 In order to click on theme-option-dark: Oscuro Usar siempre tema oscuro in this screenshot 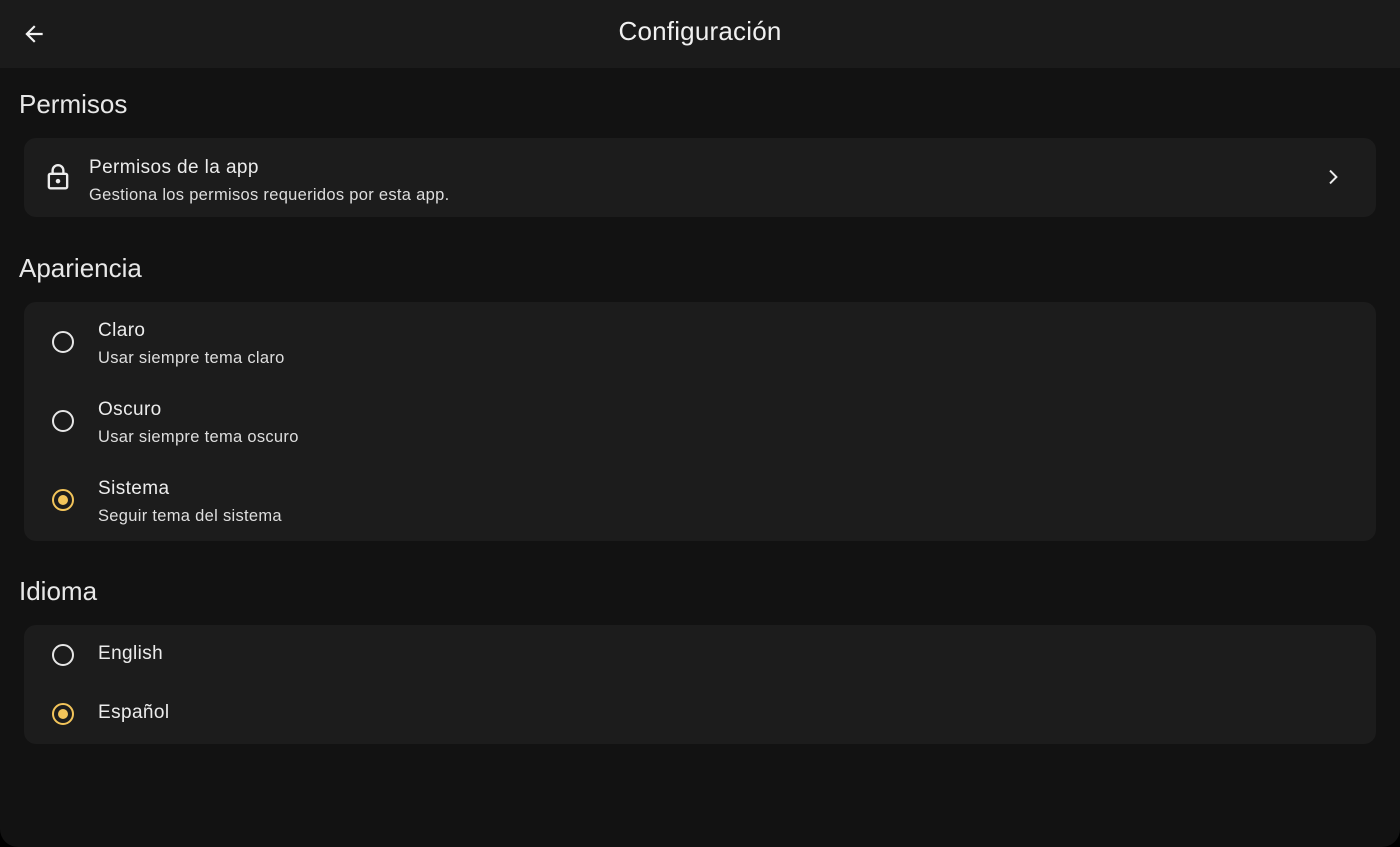, I will do `click(700, 421)`.